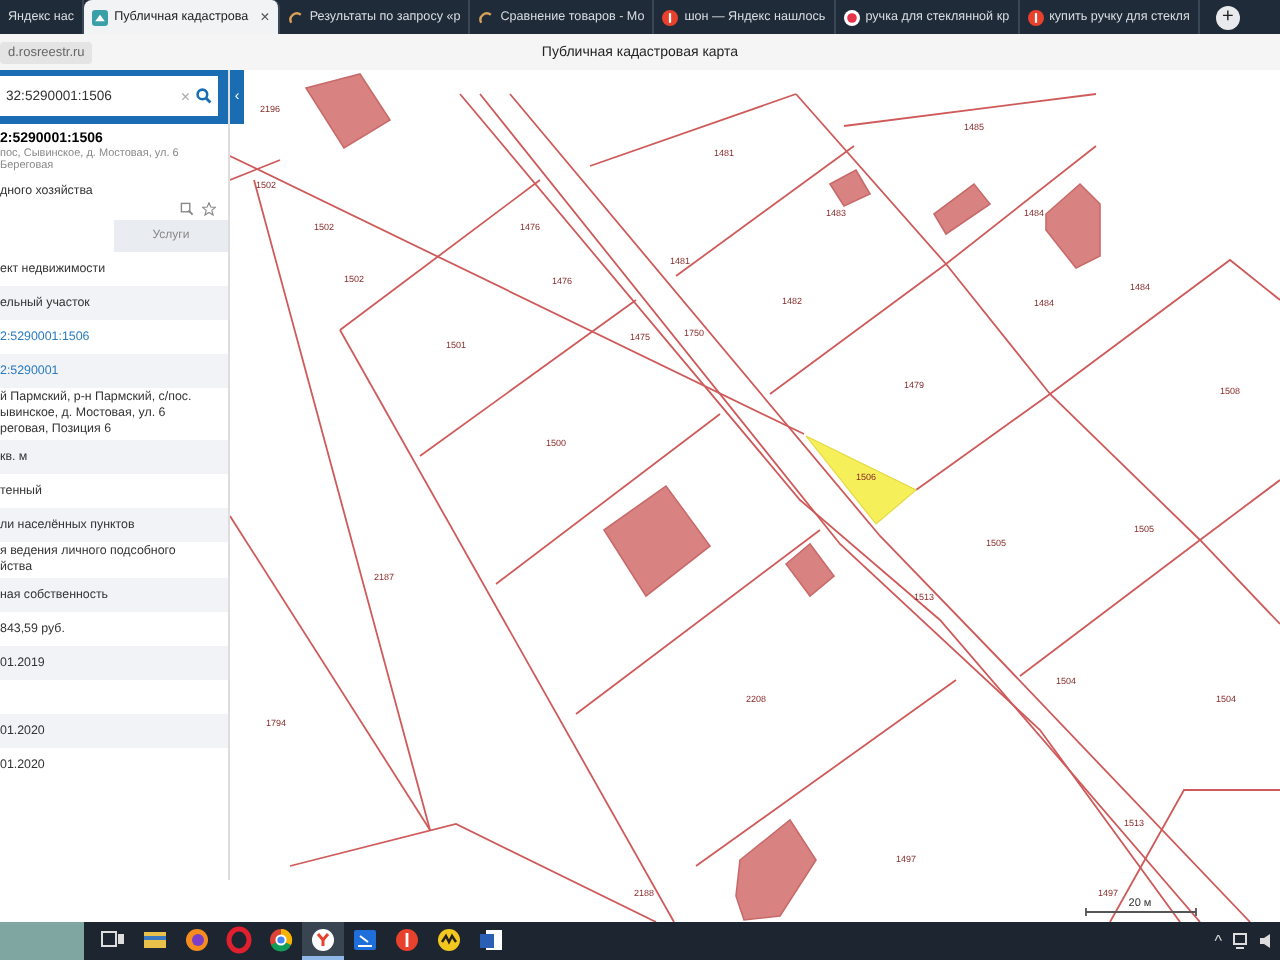  I want to click on map-icon, so click(100, 17).